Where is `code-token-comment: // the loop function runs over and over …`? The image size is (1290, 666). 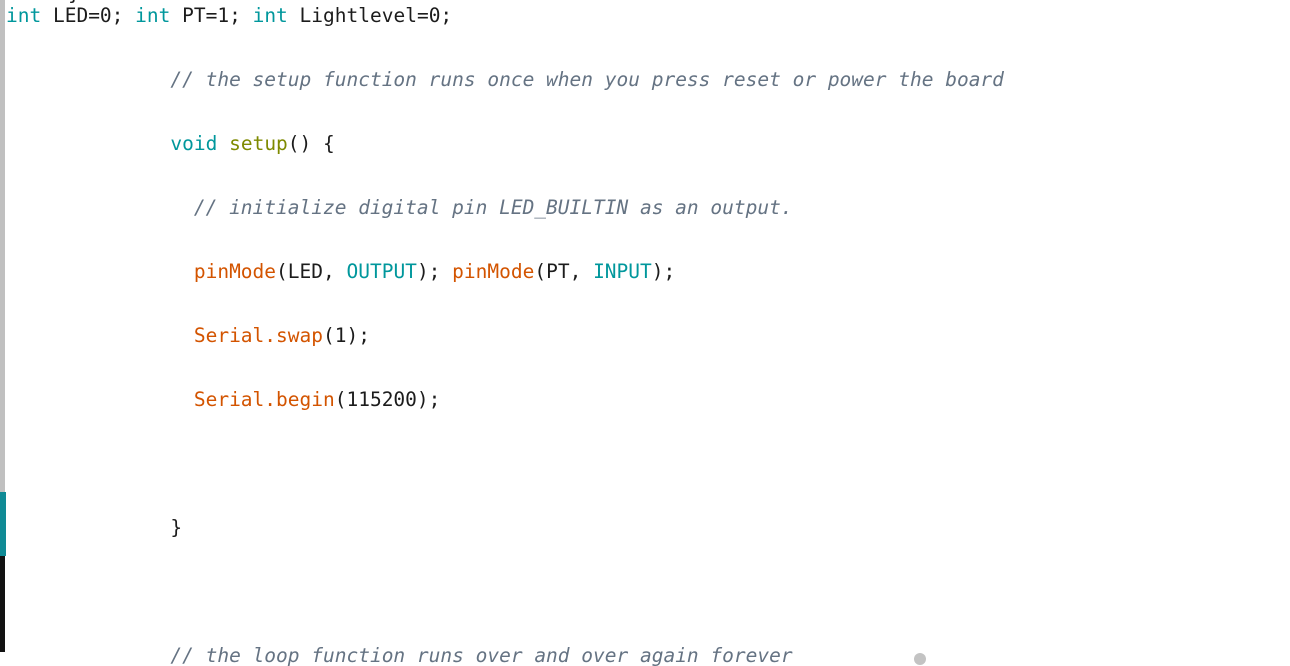 code-token-comment: // the loop function runs over and over … is located at coordinates (481, 655).